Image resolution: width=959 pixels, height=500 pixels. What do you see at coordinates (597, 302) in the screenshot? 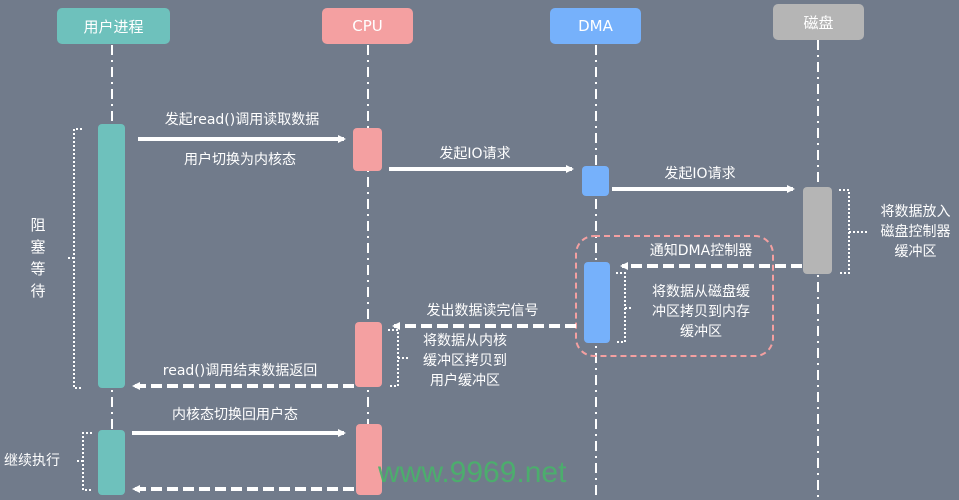
I see `activation-dma-copy` at bounding box center [597, 302].